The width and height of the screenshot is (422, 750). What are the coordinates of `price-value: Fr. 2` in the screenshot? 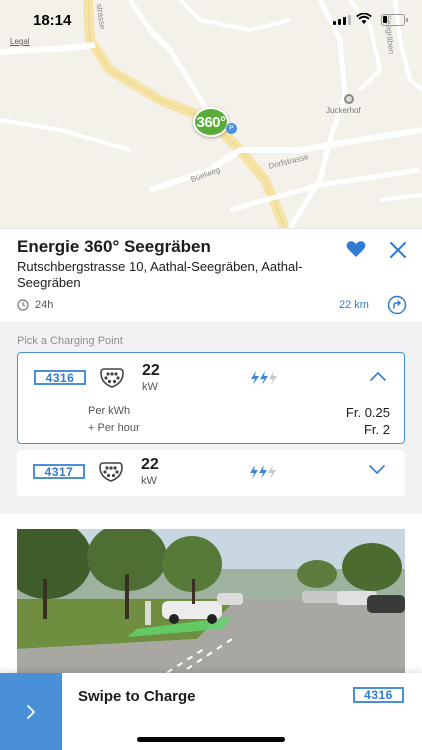 It's located at (376, 429).